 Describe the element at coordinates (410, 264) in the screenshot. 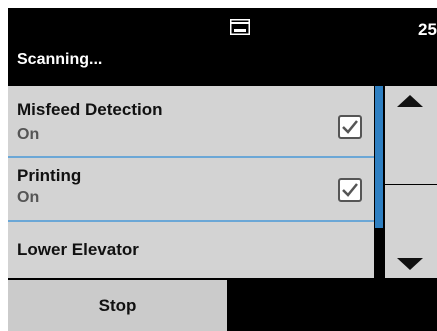

I see `triangle-down-icon` at that location.